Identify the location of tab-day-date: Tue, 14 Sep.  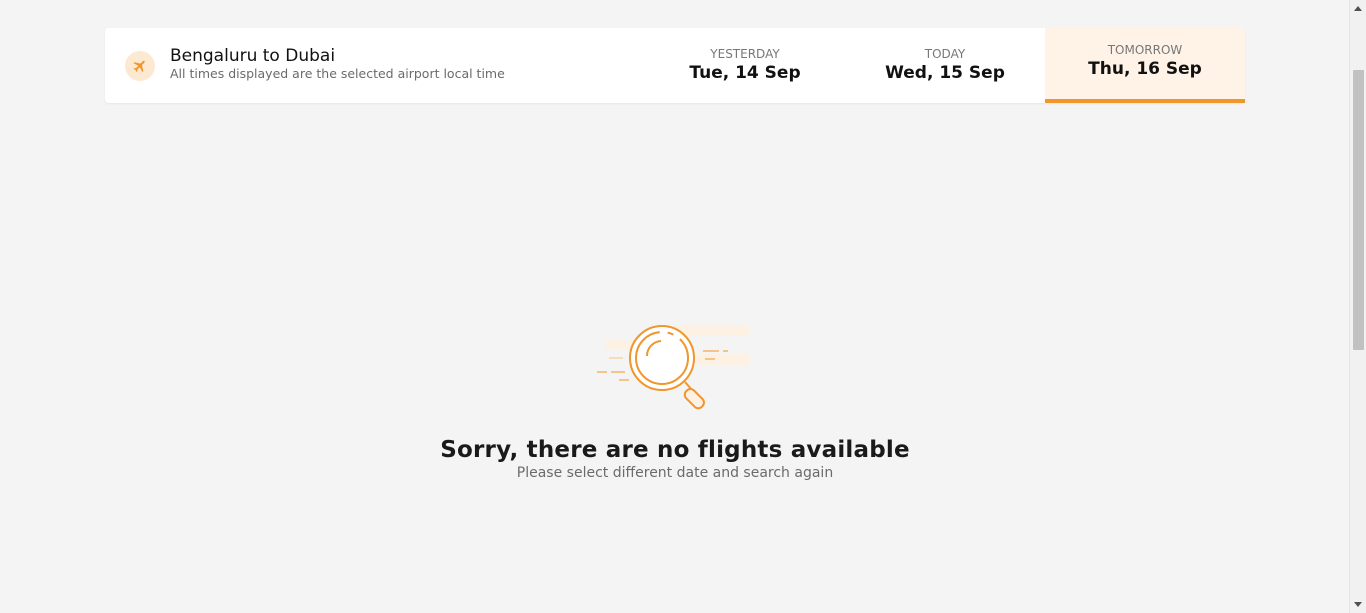
(745, 73).